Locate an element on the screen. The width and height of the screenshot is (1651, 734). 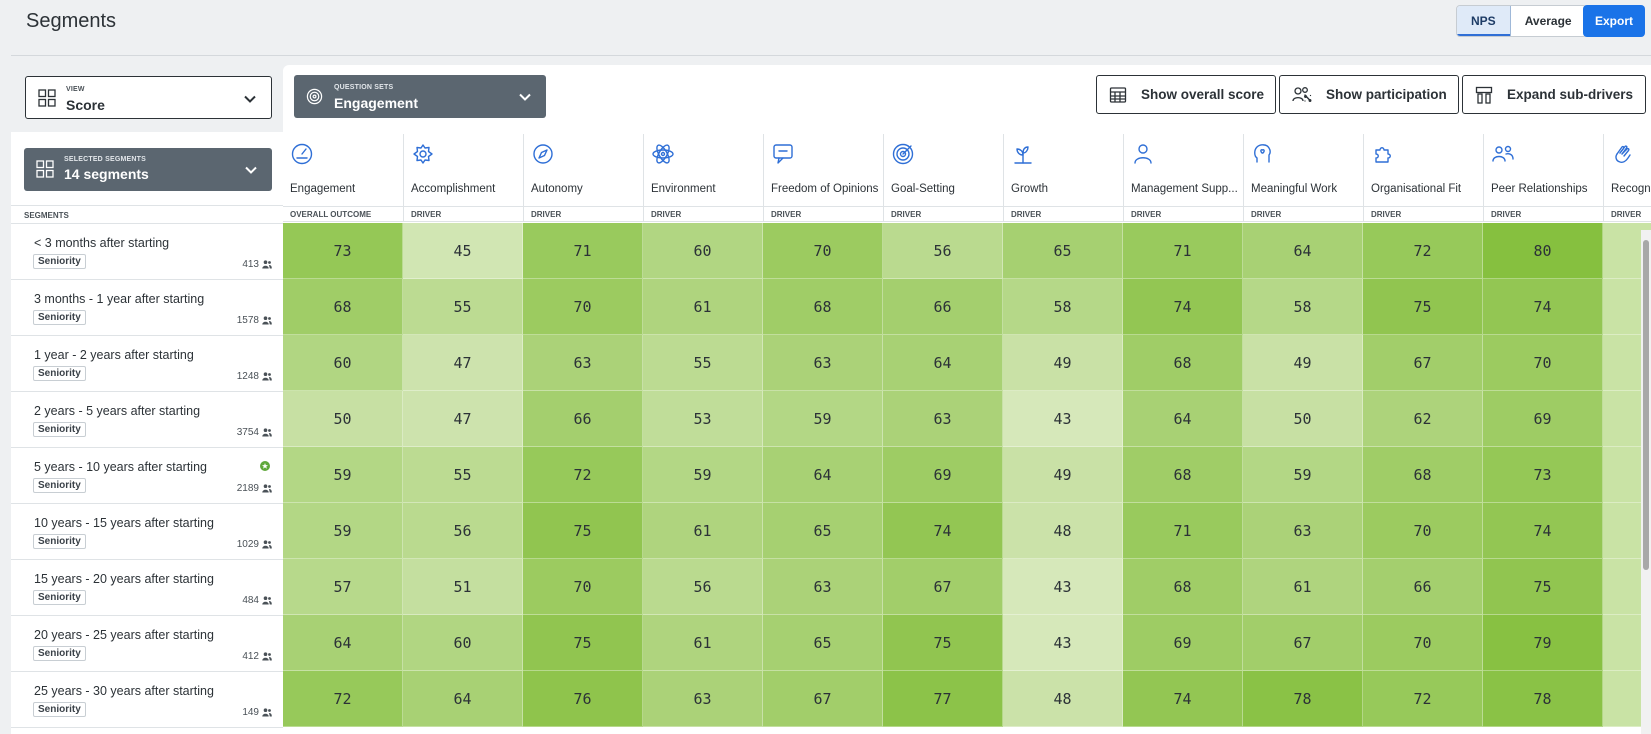
nps-option: NPS is located at coordinates (1484, 21).